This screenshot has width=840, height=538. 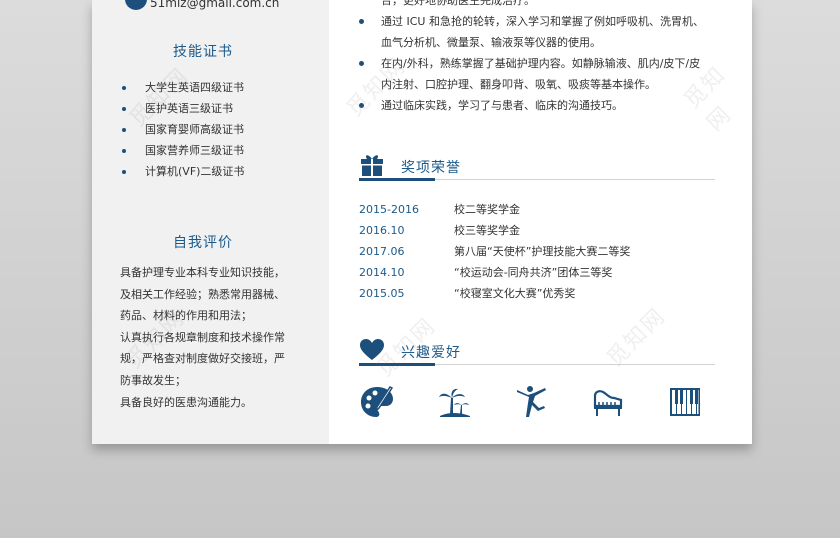 What do you see at coordinates (382, 293) in the screenshot?
I see `award-date: 2015.05` at bounding box center [382, 293].